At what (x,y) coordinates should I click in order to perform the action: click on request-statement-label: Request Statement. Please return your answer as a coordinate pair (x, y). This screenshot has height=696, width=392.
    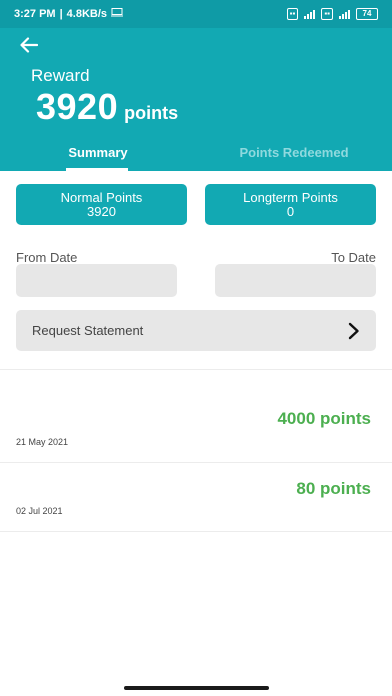
    Looking at the image, I should click on (88, 330).